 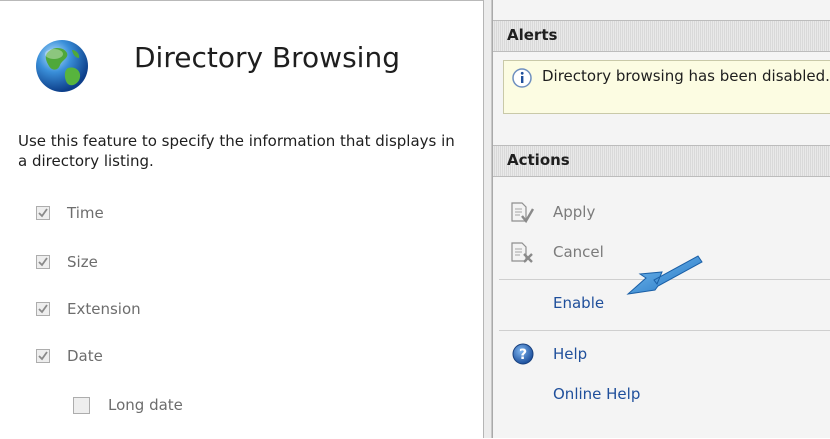 I want to click on info-icon, so click(x=522, y=80).